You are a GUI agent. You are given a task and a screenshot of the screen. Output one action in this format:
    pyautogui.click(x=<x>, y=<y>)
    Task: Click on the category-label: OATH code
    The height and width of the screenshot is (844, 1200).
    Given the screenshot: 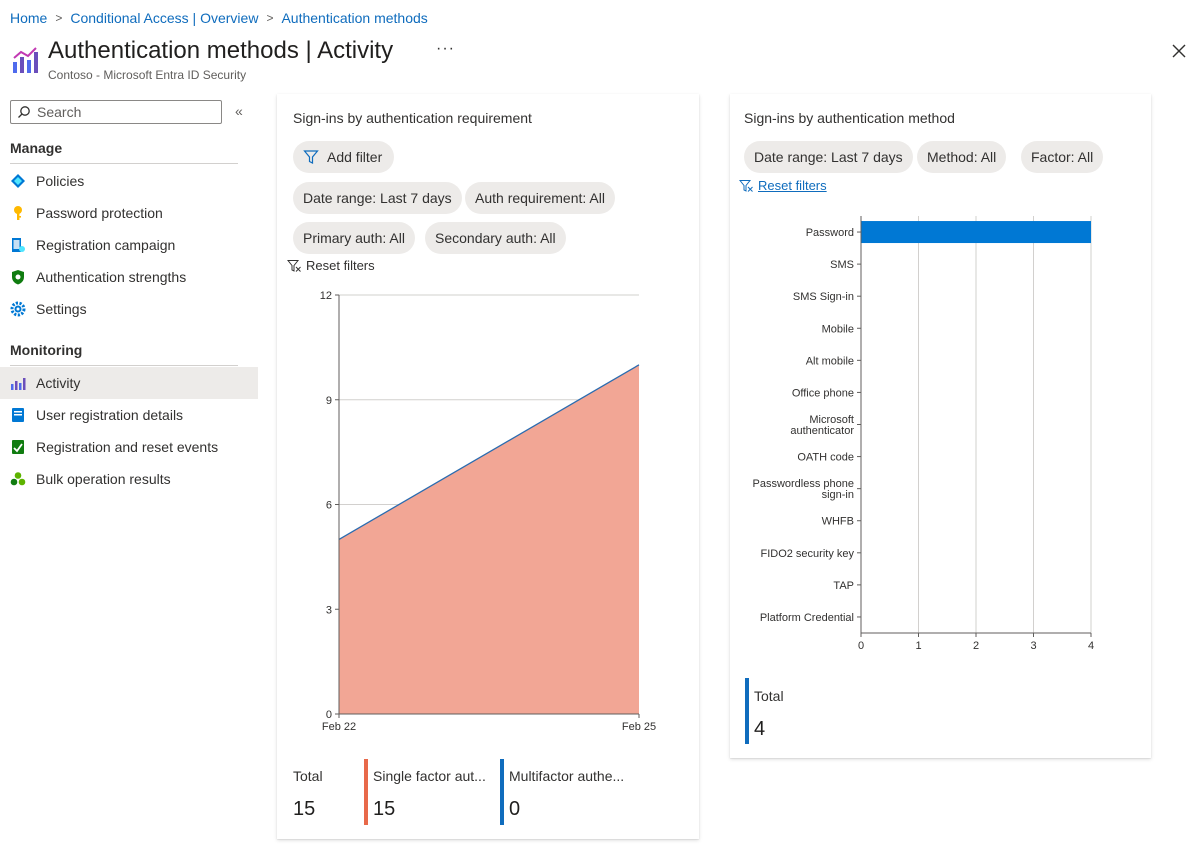 What is the action you would take?
    pyautogui.click(x=825, y=458)
    